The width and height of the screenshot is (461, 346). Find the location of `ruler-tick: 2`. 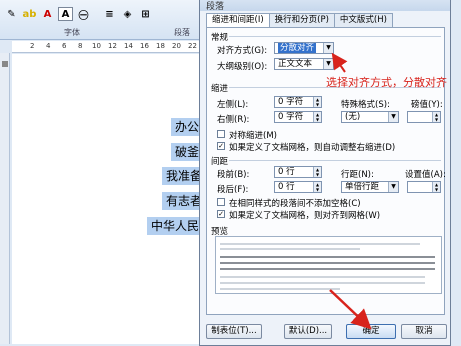

ruler-tick: 2 is located at coordinates (32, 46).